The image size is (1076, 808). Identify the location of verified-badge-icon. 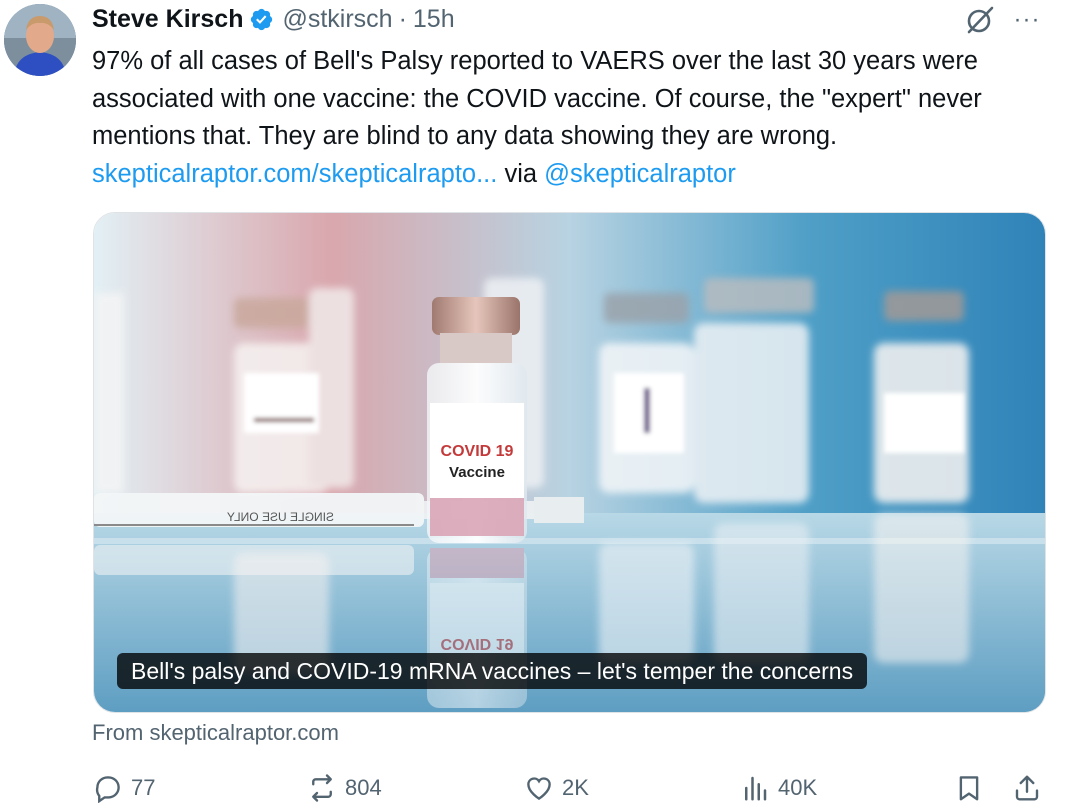
(262, 19).